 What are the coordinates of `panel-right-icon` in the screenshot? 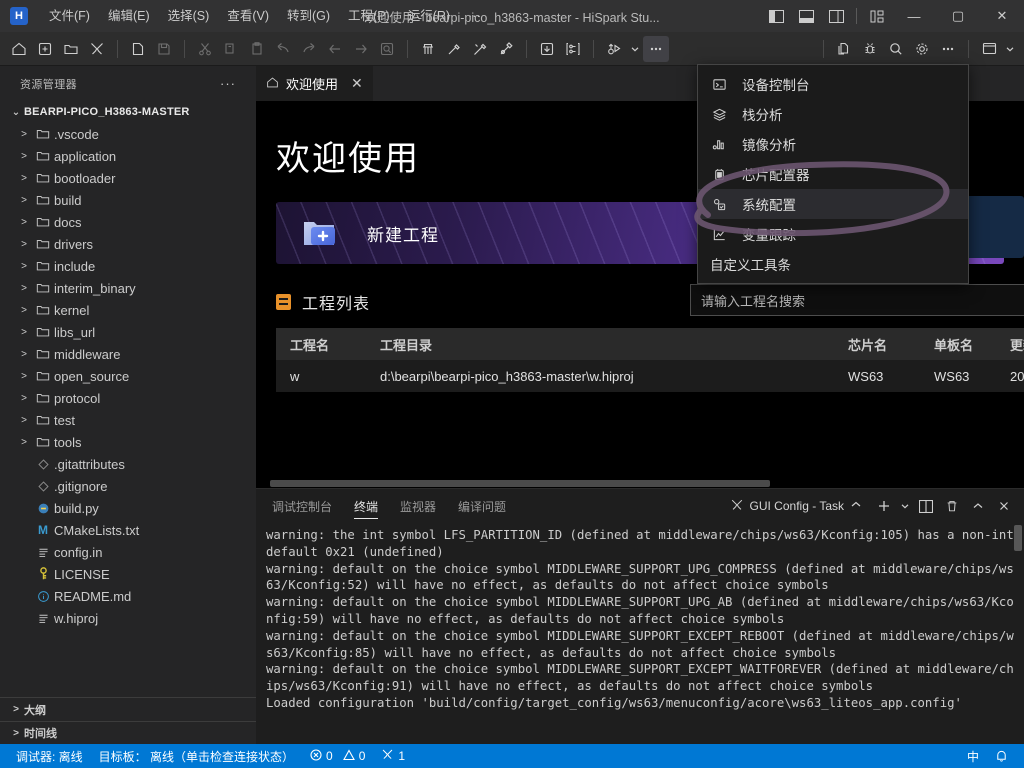 It's located at (836, 16).